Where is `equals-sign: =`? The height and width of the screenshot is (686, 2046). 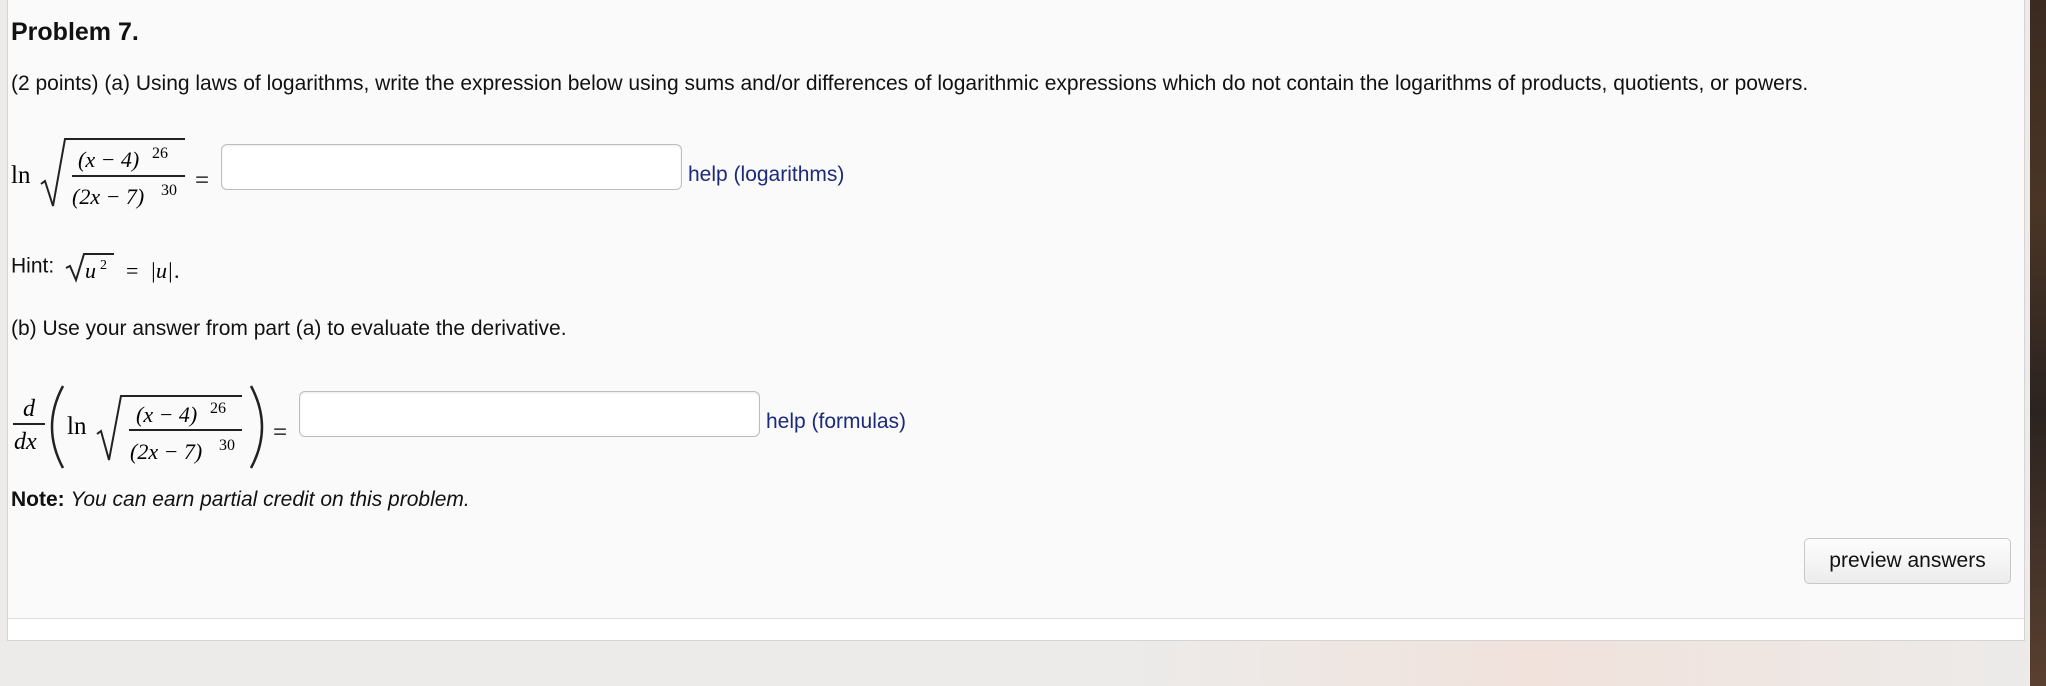 equals-sign: = is located at coordinates (202, 180).